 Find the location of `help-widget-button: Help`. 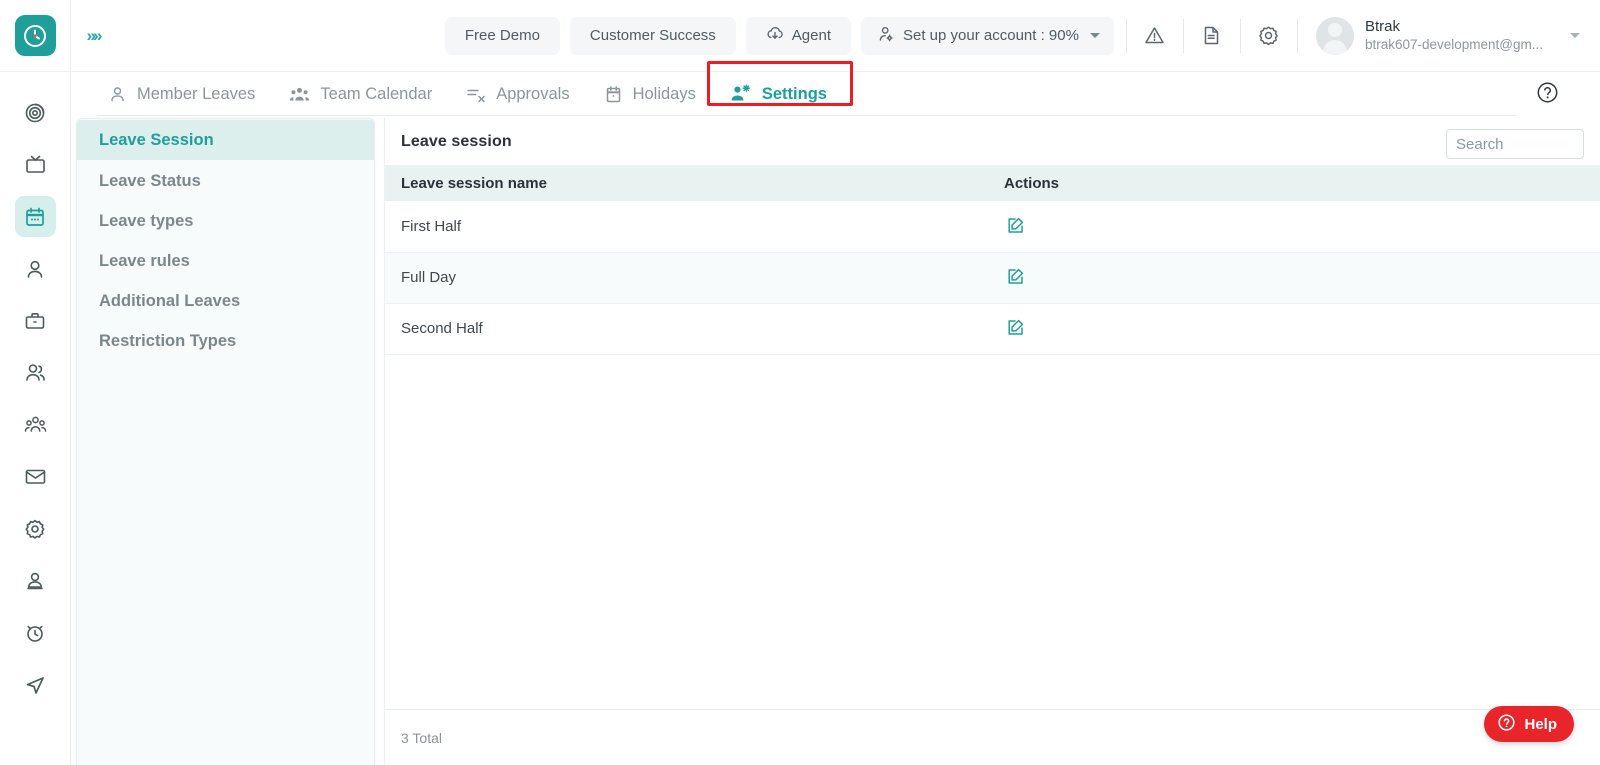

help-widget-button: Help is located at coordinates (1529, 724).